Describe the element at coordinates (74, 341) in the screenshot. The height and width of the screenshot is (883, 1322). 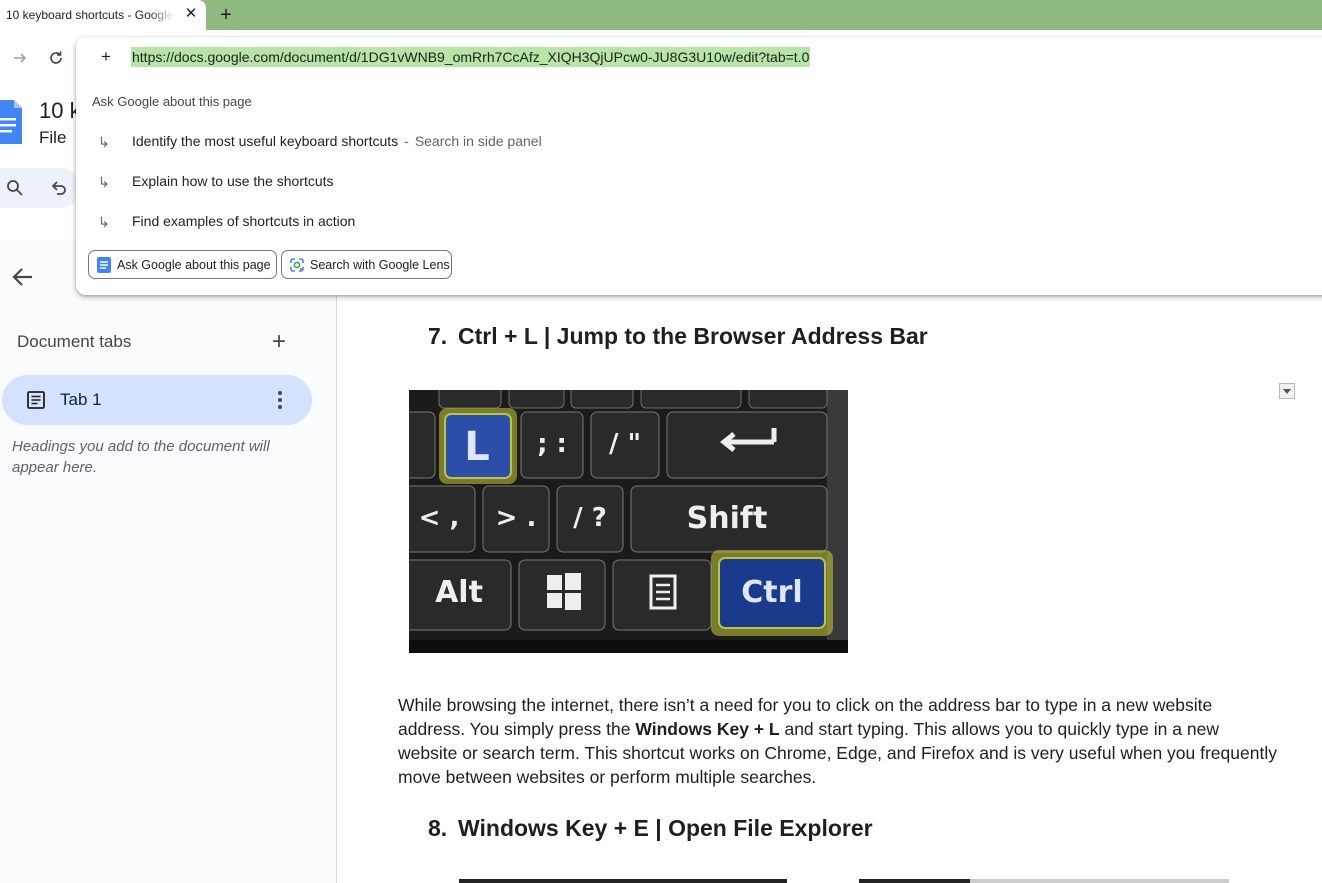
I see `sidebar-title: Document tabs` at that location.